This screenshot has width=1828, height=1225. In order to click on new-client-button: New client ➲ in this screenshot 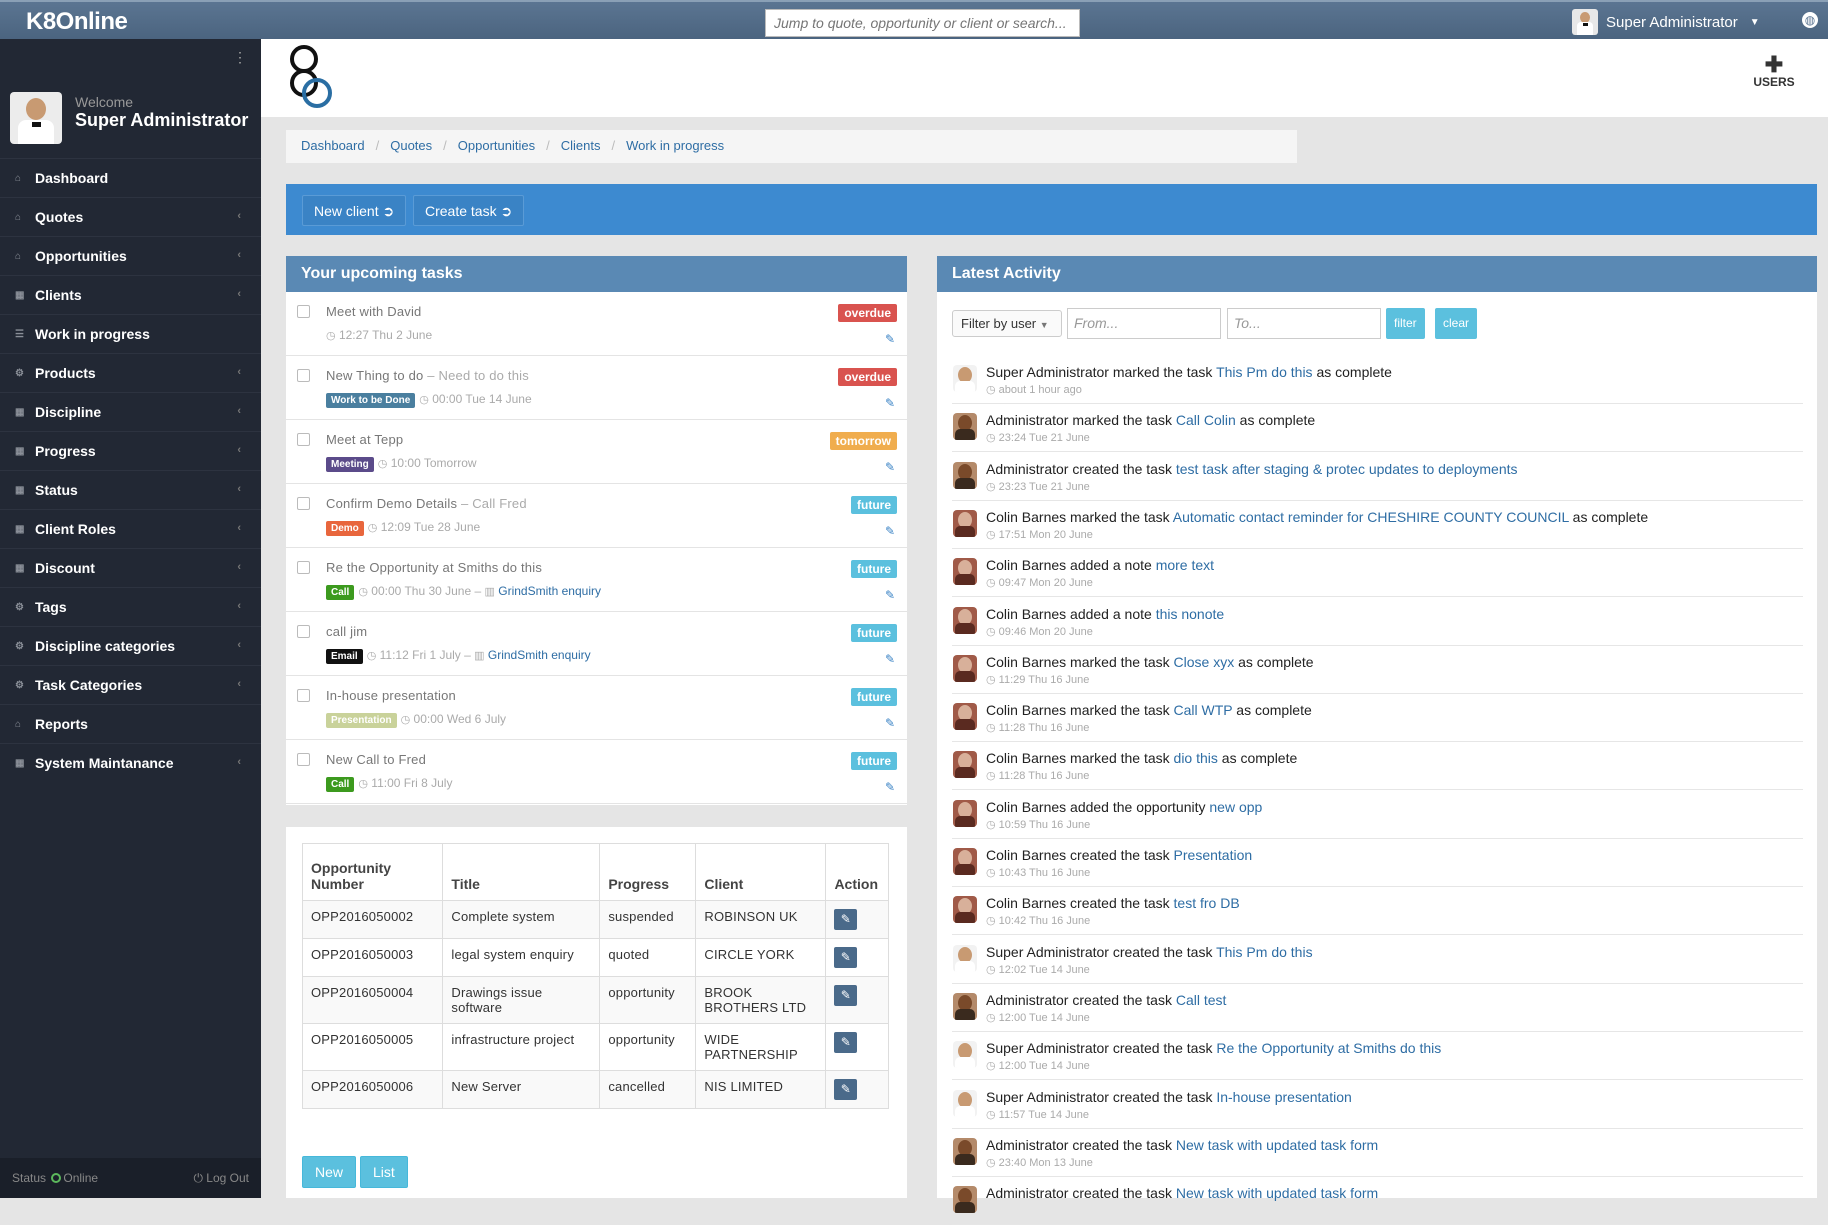, I will do `click(354, 210)`.